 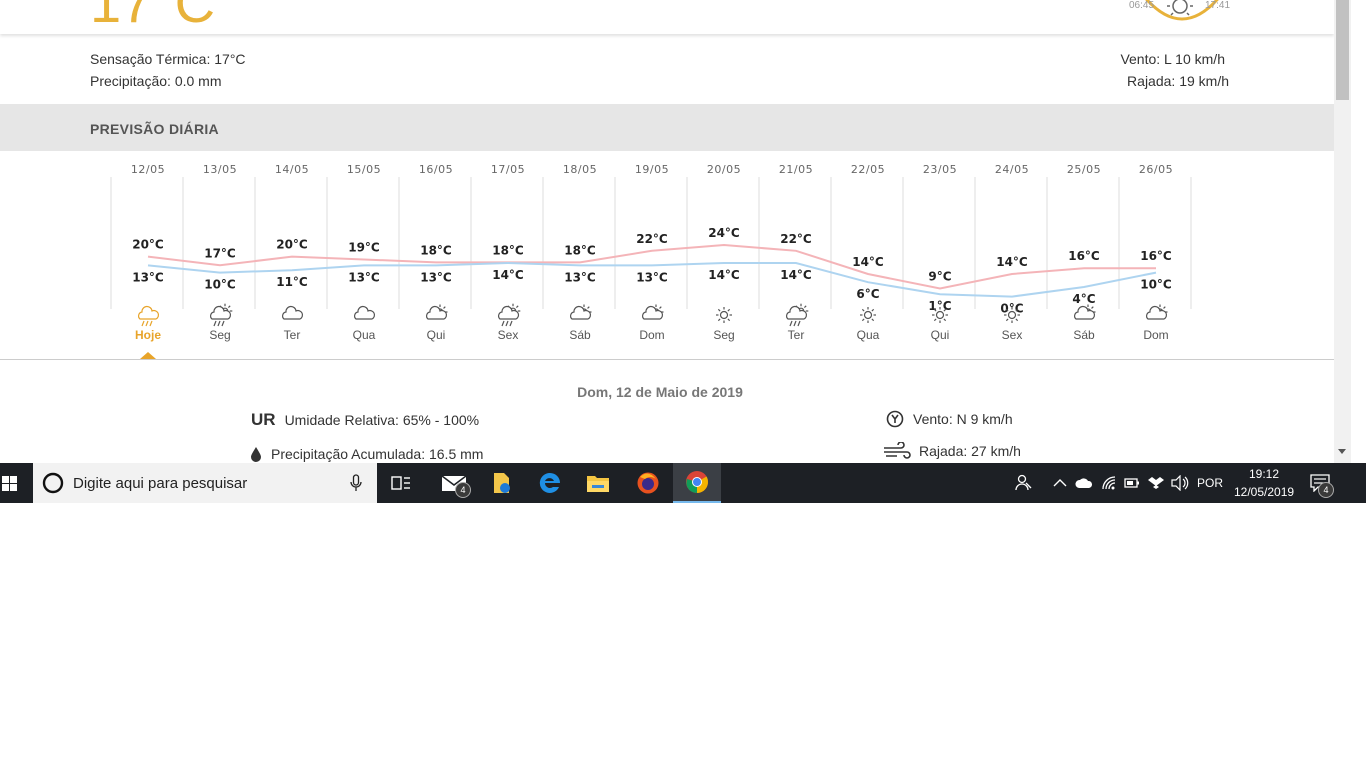 I want to click on volume-icon, so click(x=1180, y=483).